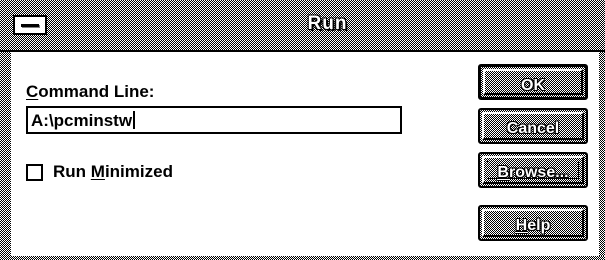  What do you see at coordinates (82, 120) in the screenshot?
I see `command-line-value: A:\pcminstw` at bounding box center [82, 120].